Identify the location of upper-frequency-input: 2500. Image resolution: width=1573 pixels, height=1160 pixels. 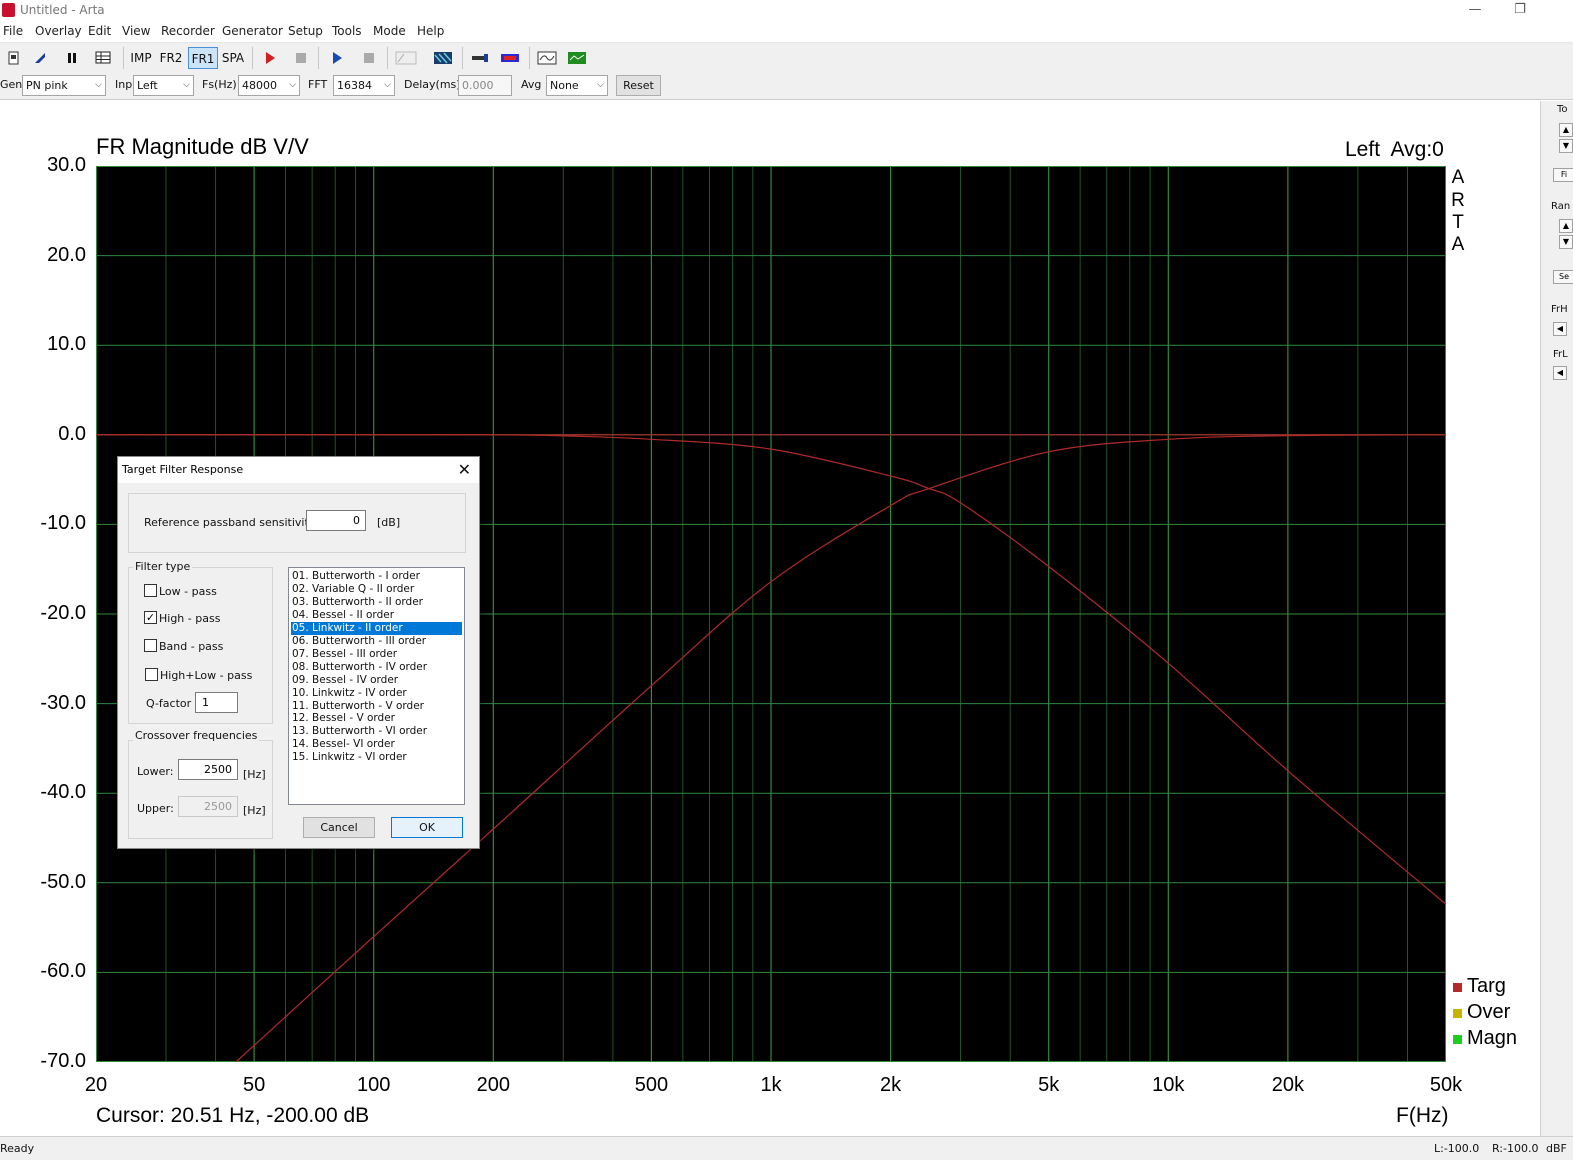
(208, 806).